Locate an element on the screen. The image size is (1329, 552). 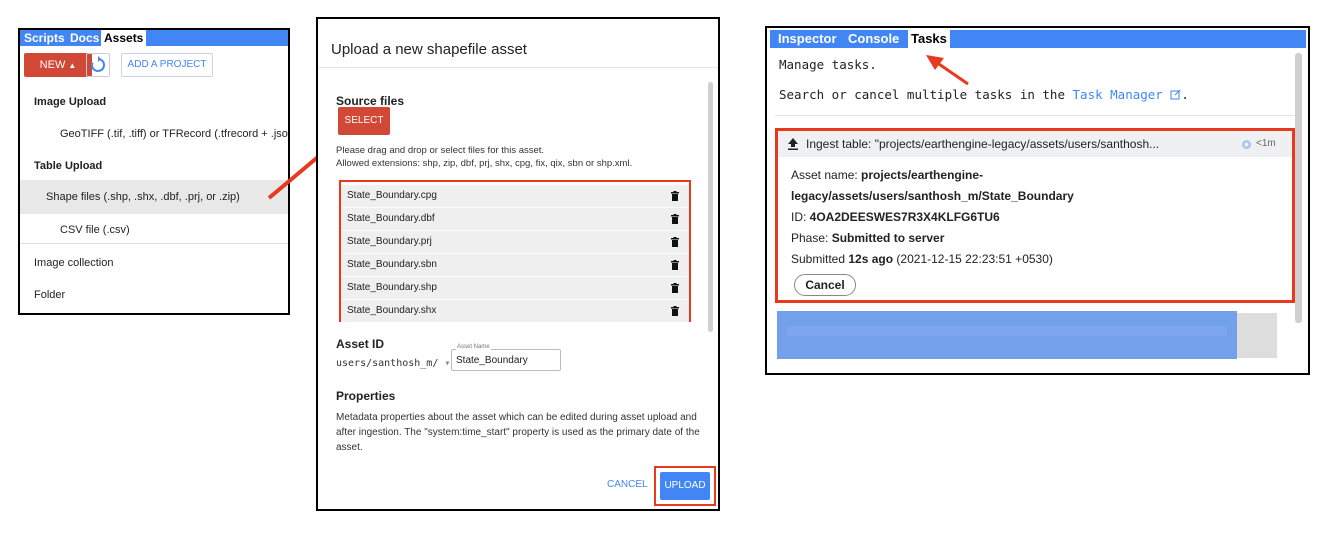
upload-icon is located at coordinates (793, 144).